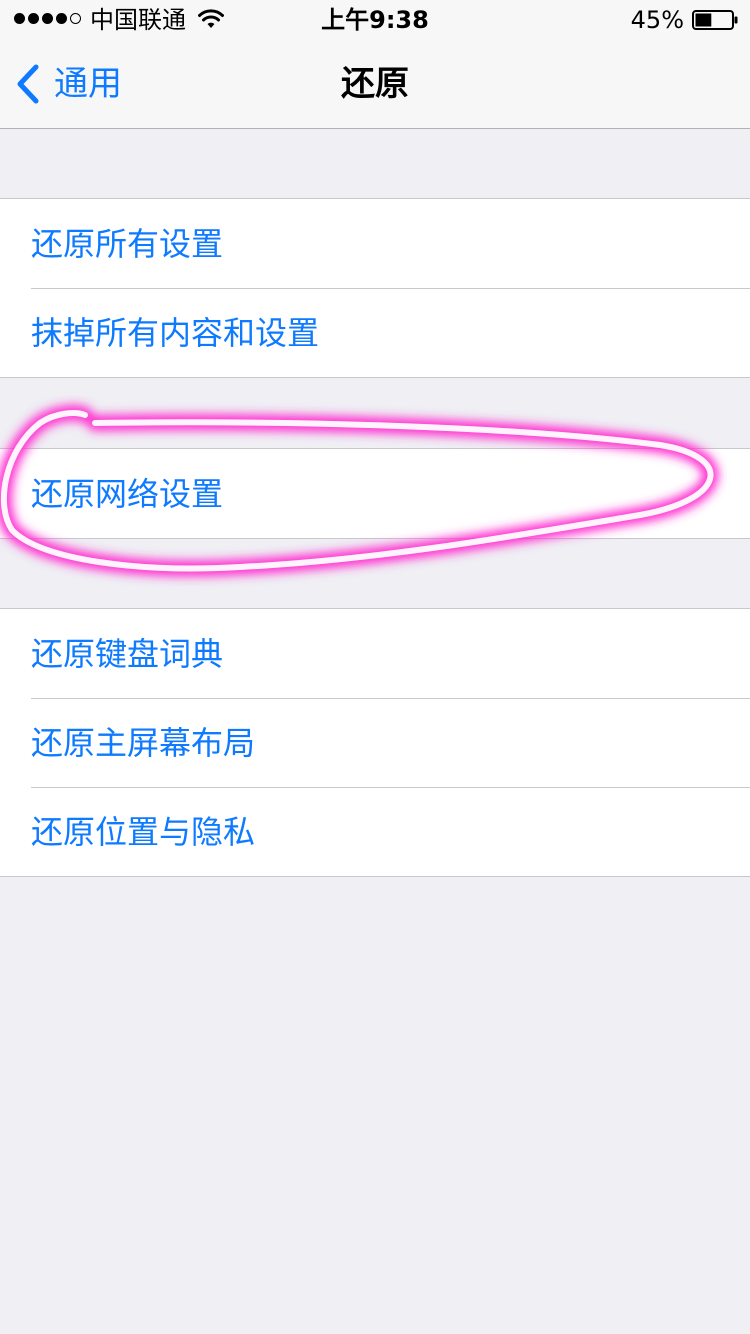  Describe the element at coordinates (375, 332) in the screenshot. I see `erase-all-content-row: 抹掉所有内容和设置` at that location.